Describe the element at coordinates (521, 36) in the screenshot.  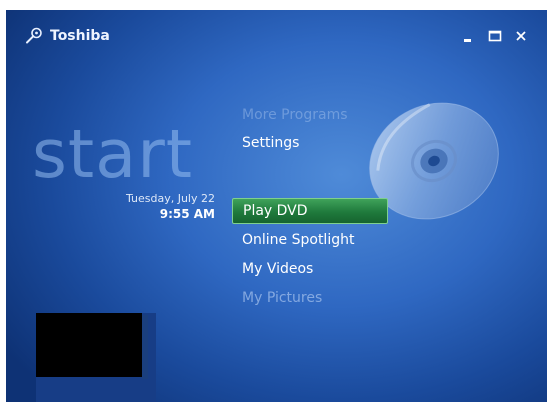
I see `close-icon` at that location.